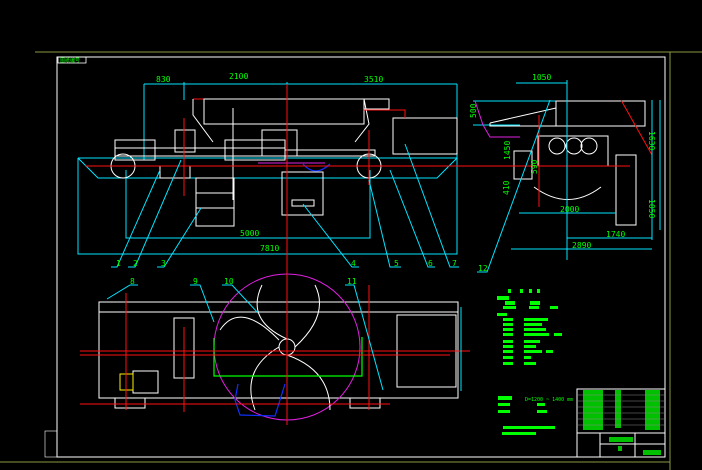  I want to click on part-label-8: 8, so click(132, 281).